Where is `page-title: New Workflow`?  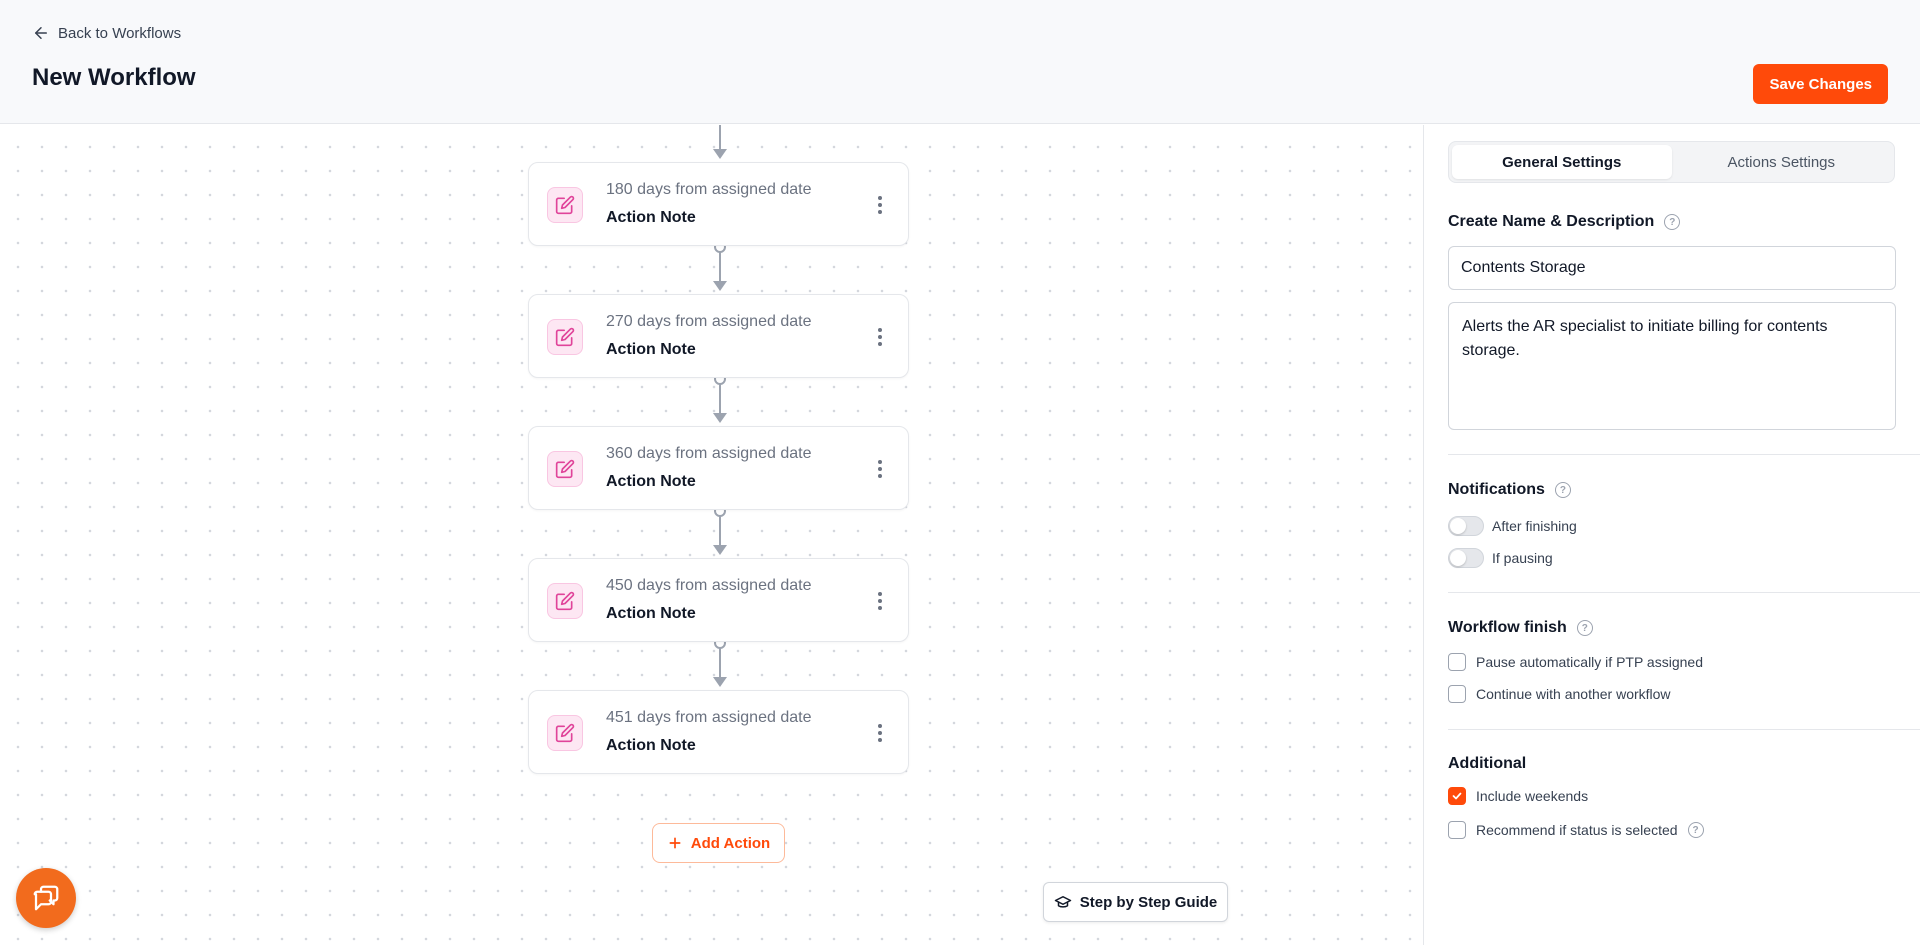
page-title: New Workflow is located at coordinates (114, 77).